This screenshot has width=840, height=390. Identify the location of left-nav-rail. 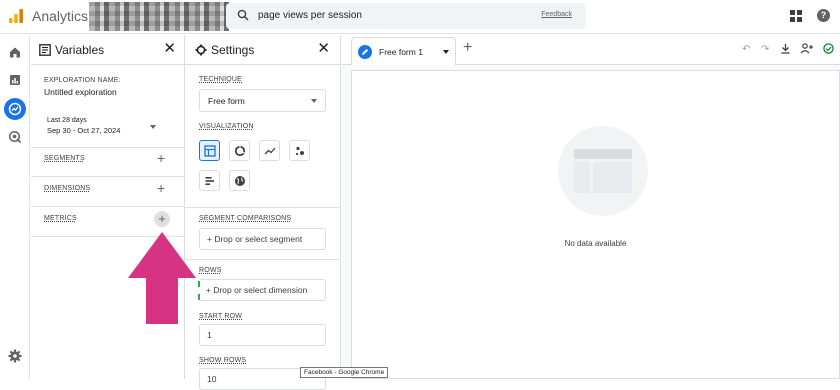
(15, 207).